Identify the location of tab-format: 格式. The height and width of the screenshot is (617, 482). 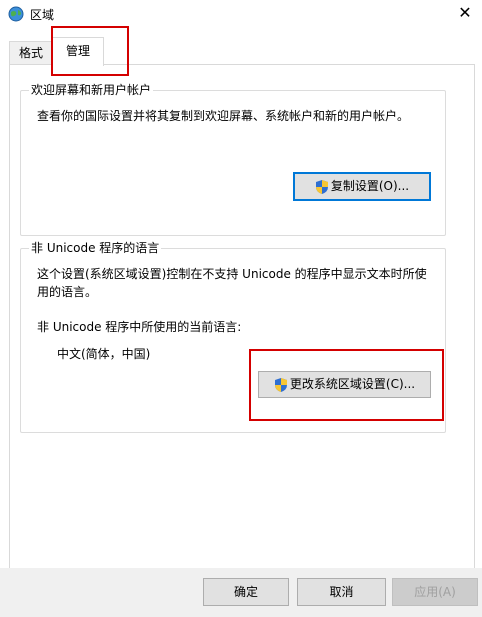
(31, 52).